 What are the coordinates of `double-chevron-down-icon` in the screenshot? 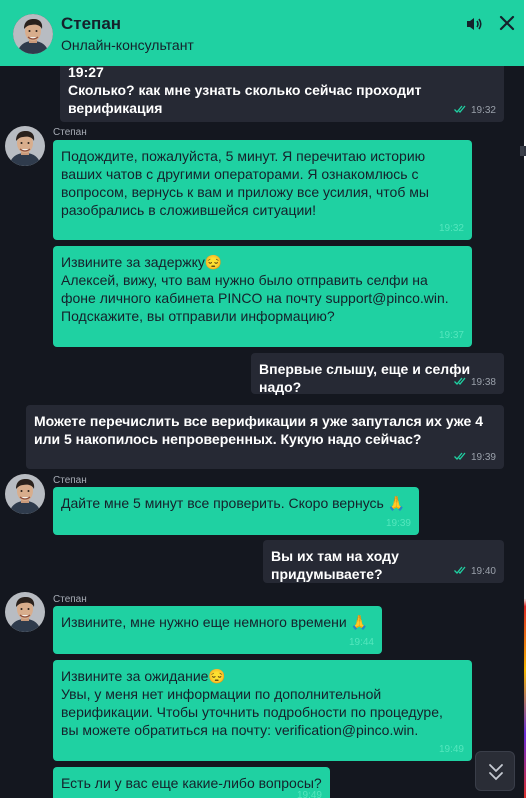 It's located at (496, 772).